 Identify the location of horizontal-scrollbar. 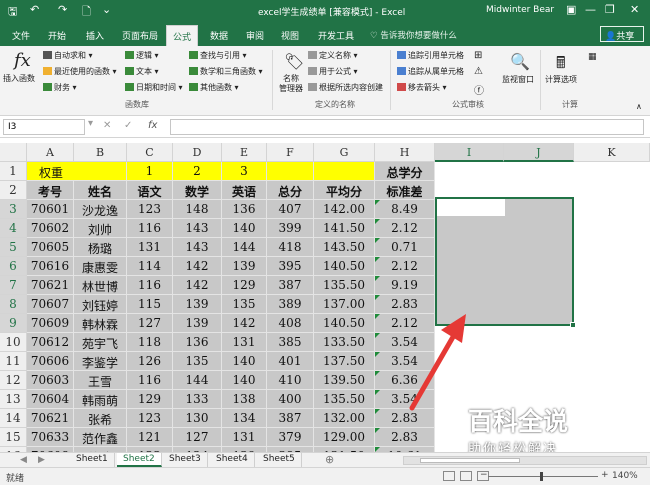
(525, 460).